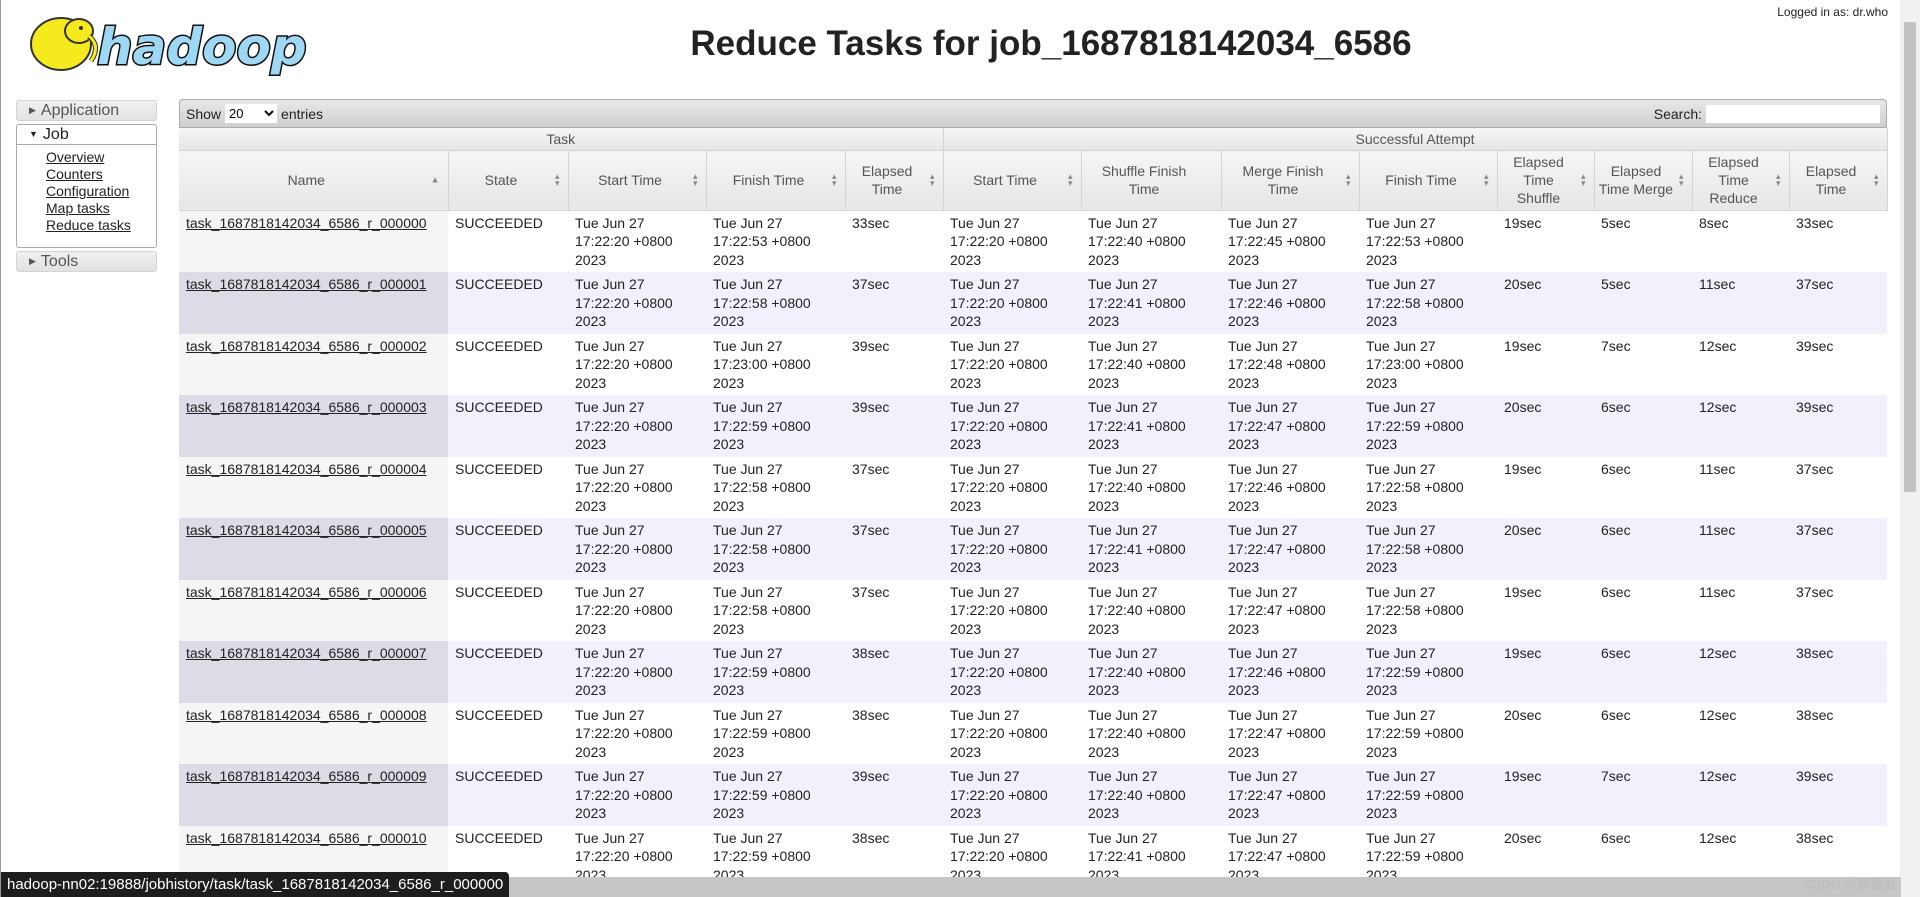  Describe the element at coordinates (306, 284) in the screenshot. I see `task-link: task_1687818142034_6586_r_000001` at that location.